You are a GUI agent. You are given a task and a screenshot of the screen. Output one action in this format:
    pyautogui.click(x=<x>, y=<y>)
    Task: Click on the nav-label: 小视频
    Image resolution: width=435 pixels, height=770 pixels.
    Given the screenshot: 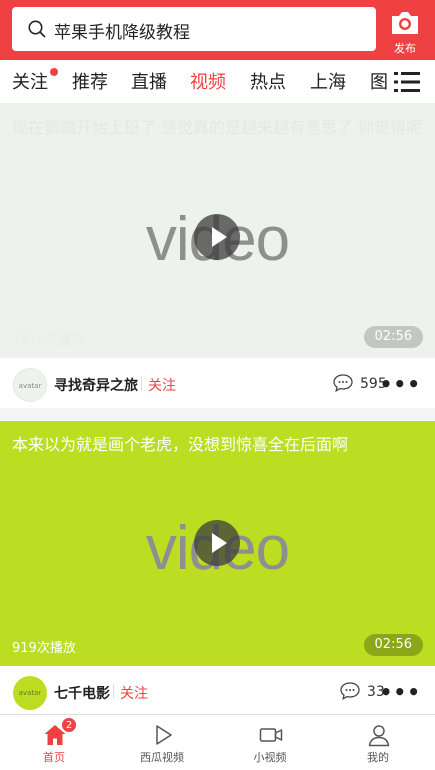 What is the action you would take?
    pyautogui.click(x=270, y=757)
    